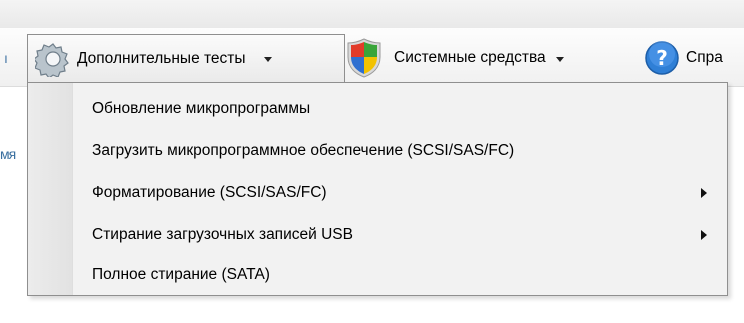 The width and height of the screenshot is (744, 323). I want to click on menu-item-label: Полное стирание (SATA), so click(181, 274).